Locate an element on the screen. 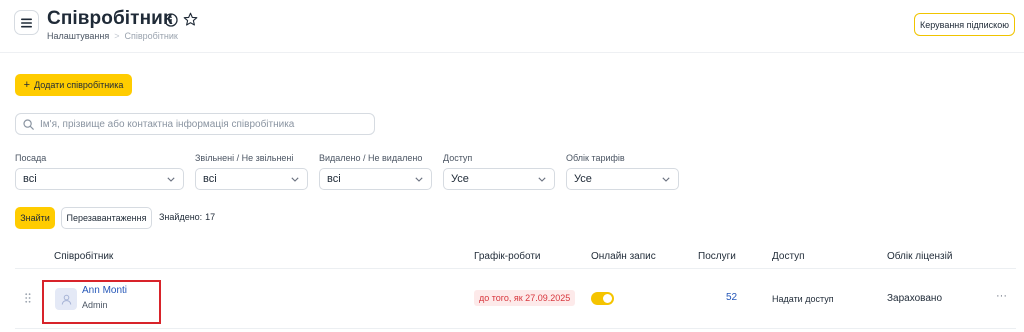 Image resolution: width=1024 pixels, height=332 pixels. filter-deleted-select: всі is located at coordinates (375, 179).